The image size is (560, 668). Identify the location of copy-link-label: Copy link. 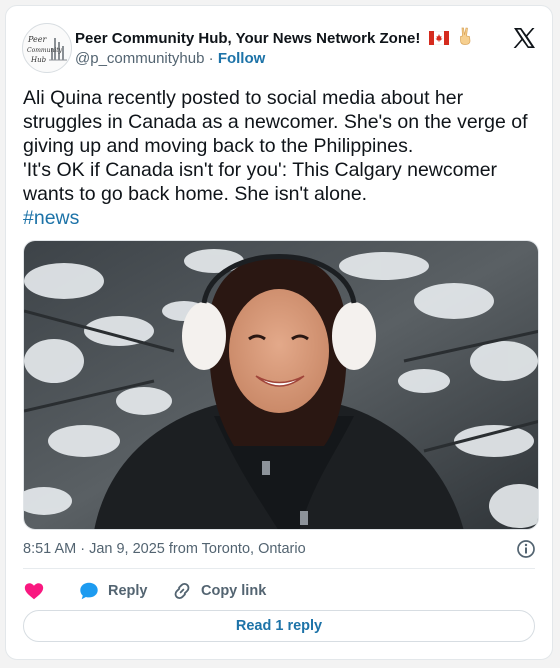
(234, 591).